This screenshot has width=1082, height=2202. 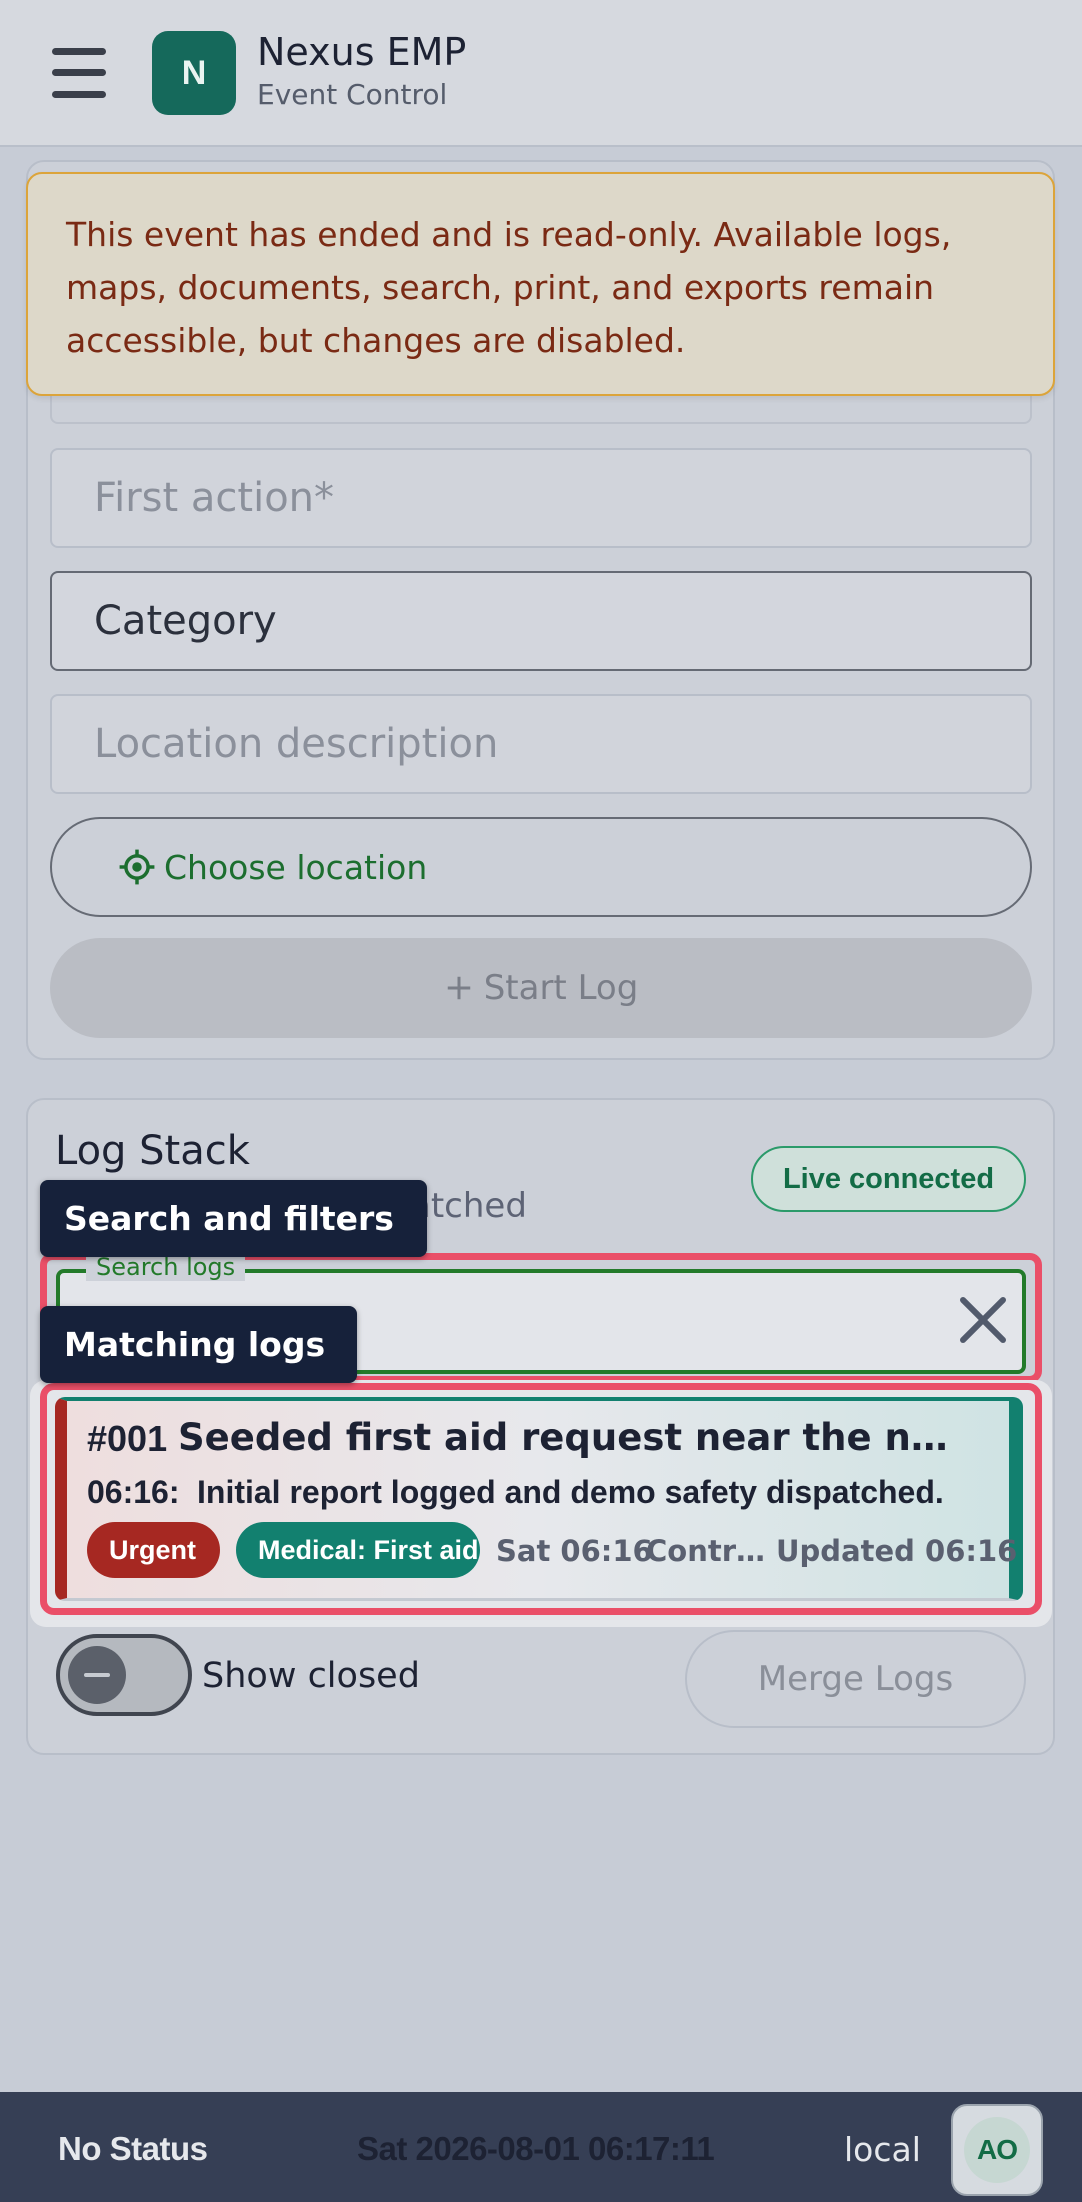 What do you see at coordinates (574, 1551) in the screenshot?
I see `log-date: Sat 06:16` at bounding box center [574, 1551].